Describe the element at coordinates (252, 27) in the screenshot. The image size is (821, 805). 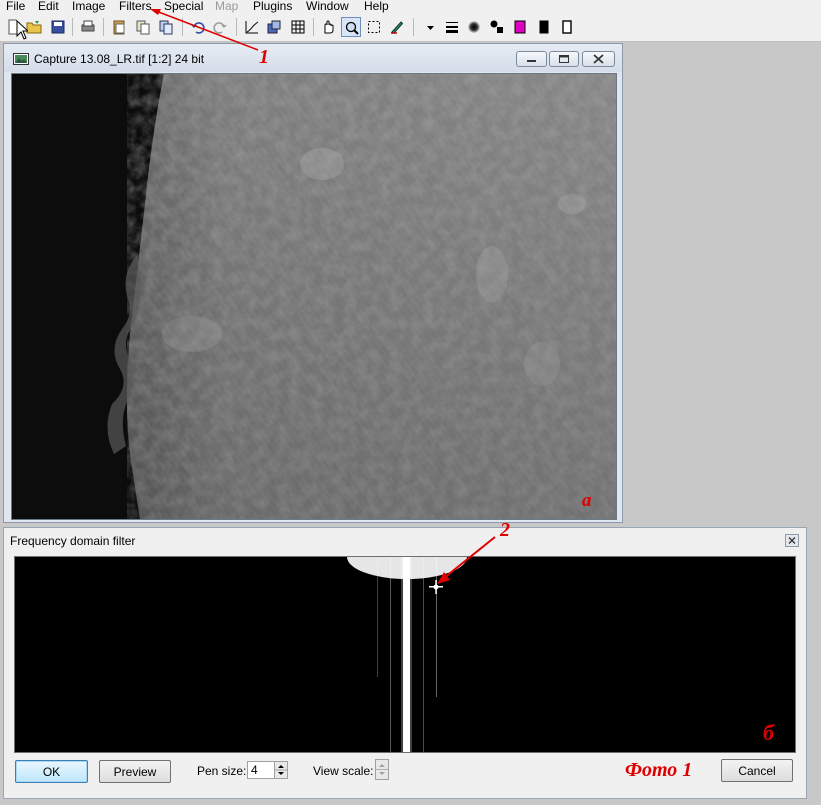
I see `curves-icon` at that location.